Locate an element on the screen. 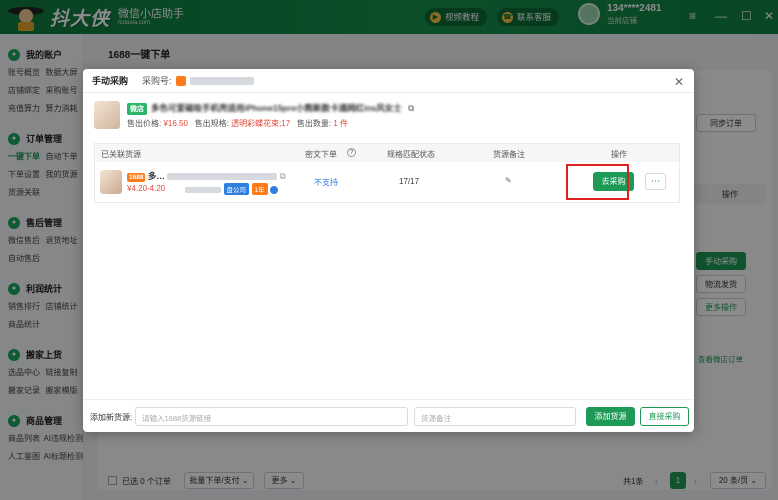 The image size is (778, 500). source-price: ¥4.20-4.20 is located at coordinates (146, 188).